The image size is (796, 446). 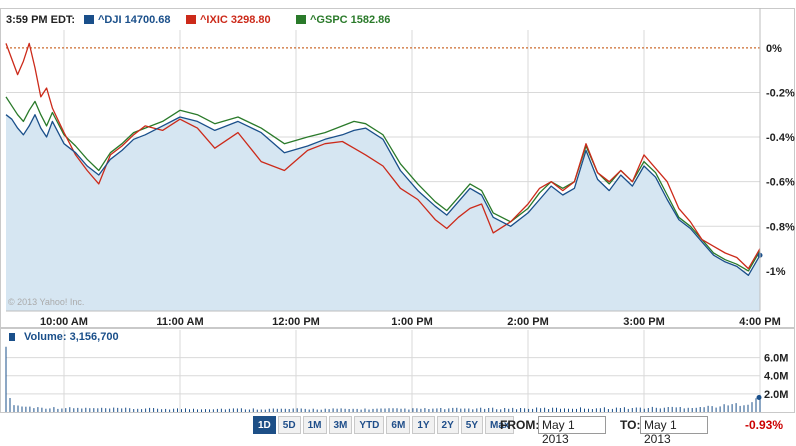 What do you see at coordinates (776, 395) in the screenshot?
I see `volume-tick-label: 2.0M` at bounding box center [776, 395].